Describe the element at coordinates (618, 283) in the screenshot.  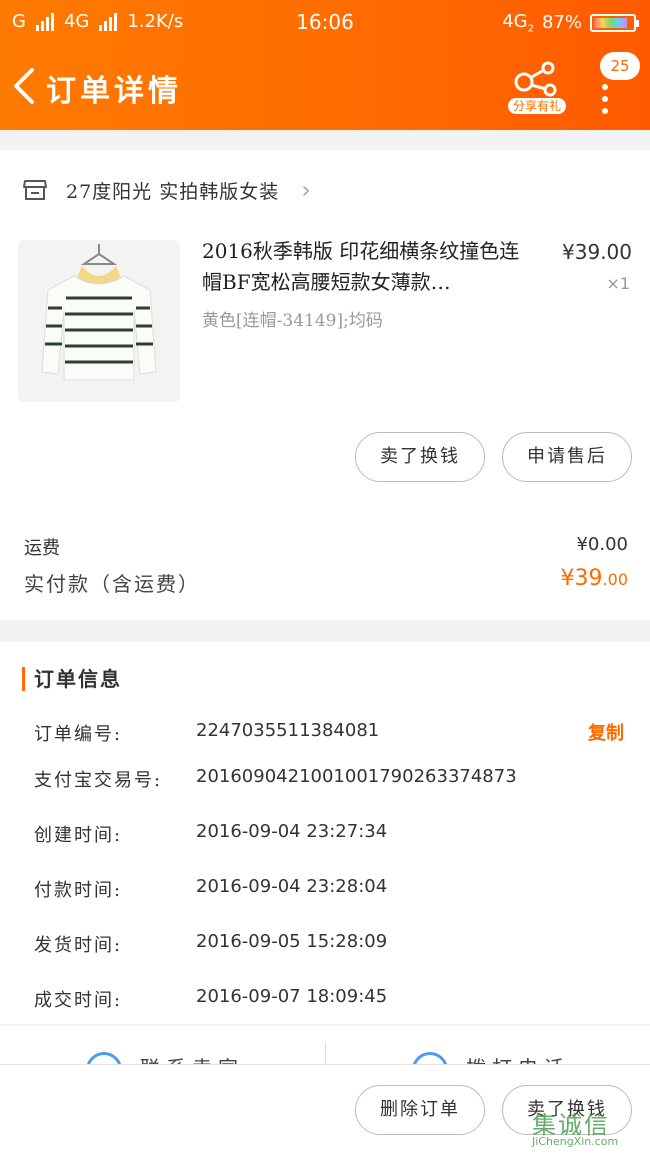
I see `product-quantity: ×1` at that location.